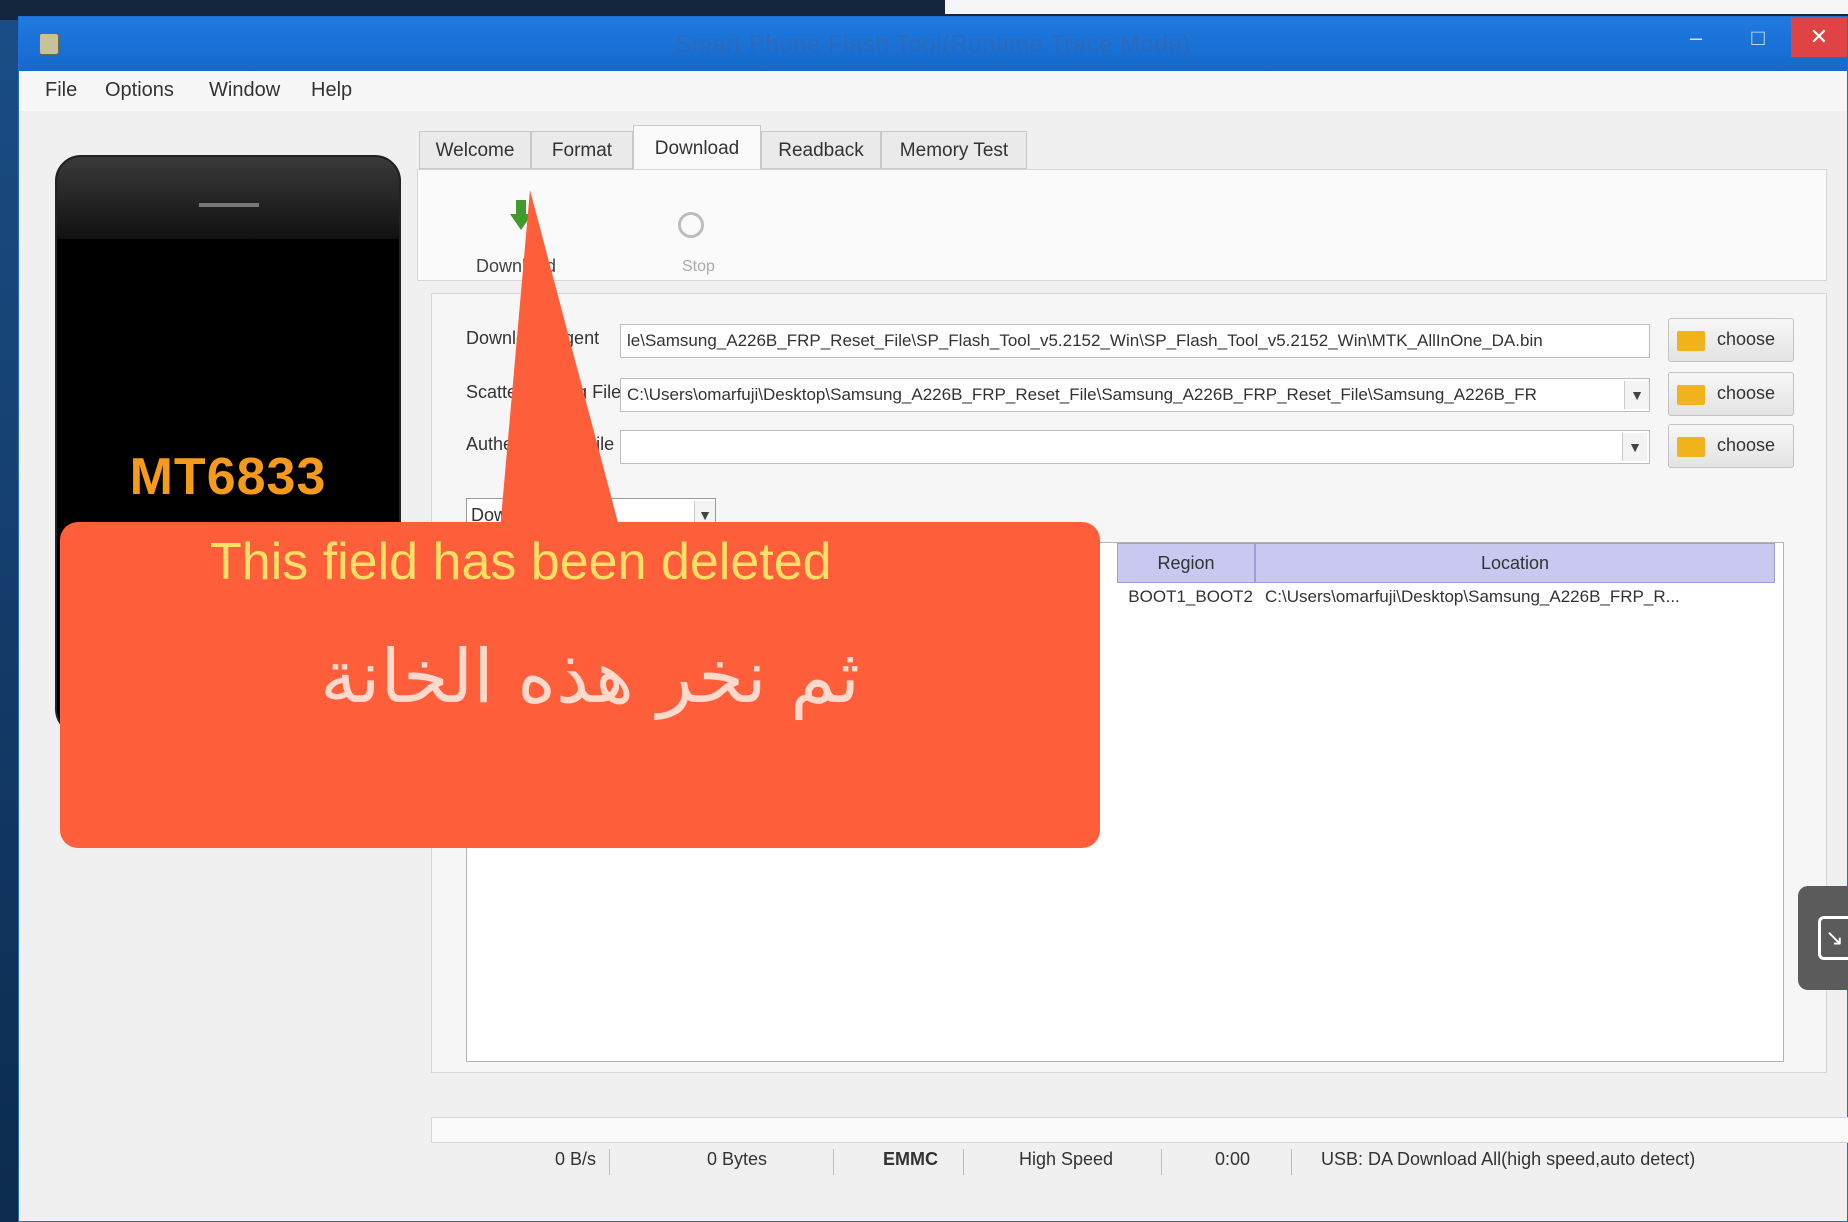  Describe the element at coordinates (544, 392) in the screenshot. I see `scatter-file-label: Scatter-loading File` at that location.